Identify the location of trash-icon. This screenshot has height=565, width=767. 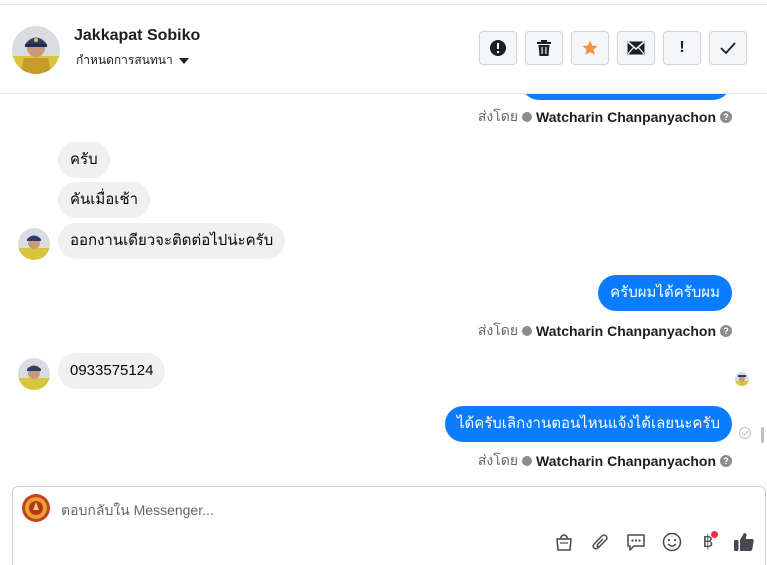
(544, 48).